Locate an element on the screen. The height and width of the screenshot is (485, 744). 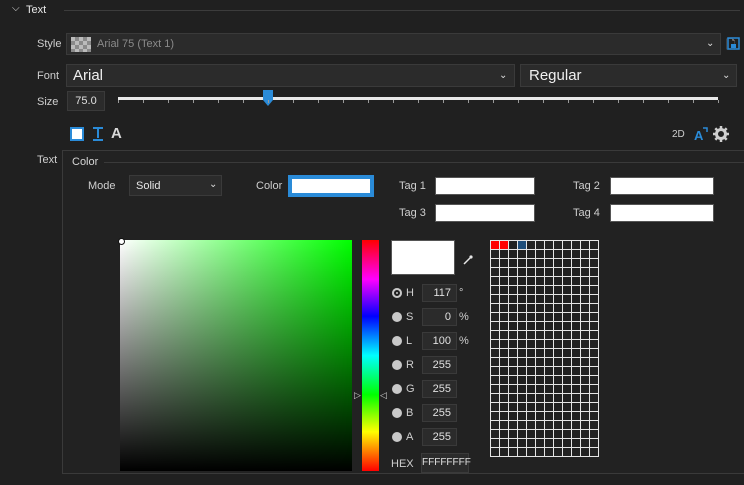
hue-slider is located at coordinates (370, 355).